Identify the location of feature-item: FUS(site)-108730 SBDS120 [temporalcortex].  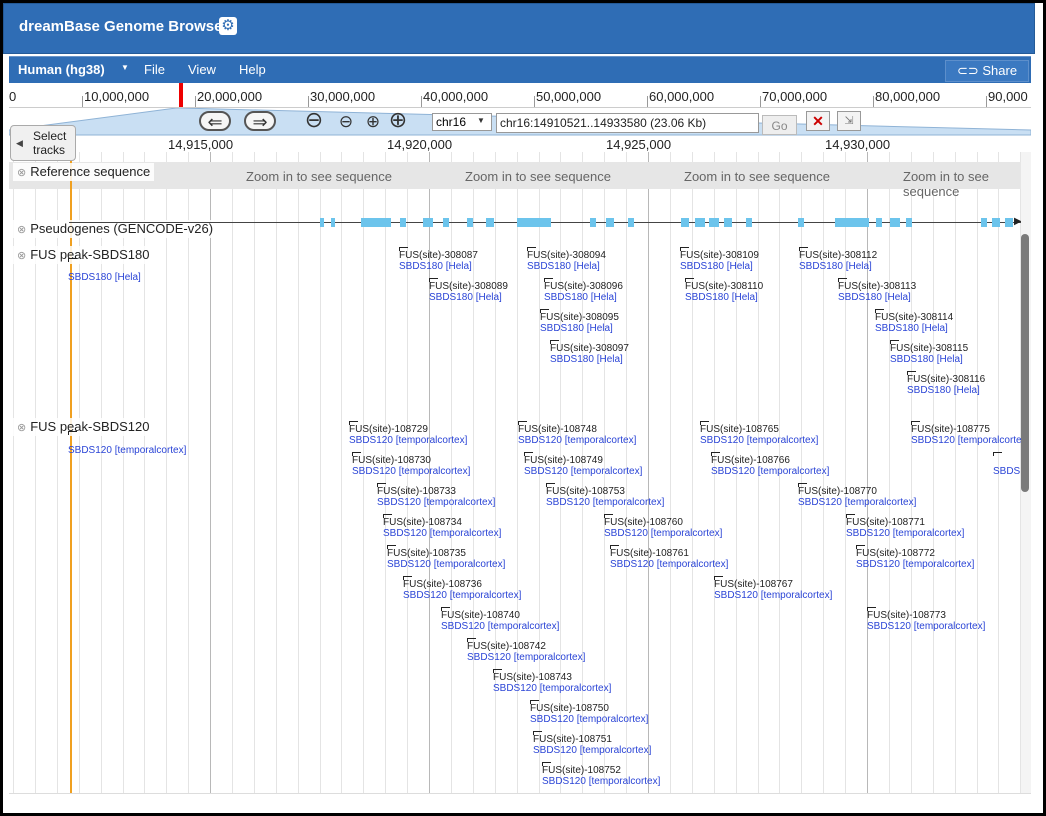
(411, 464).